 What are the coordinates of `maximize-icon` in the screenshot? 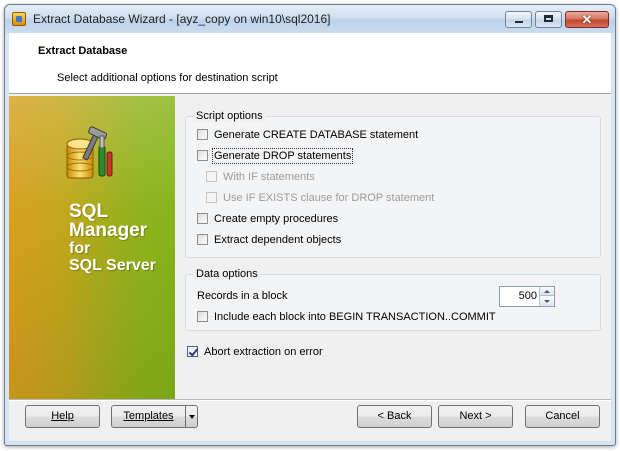 It's located at (548, 18).